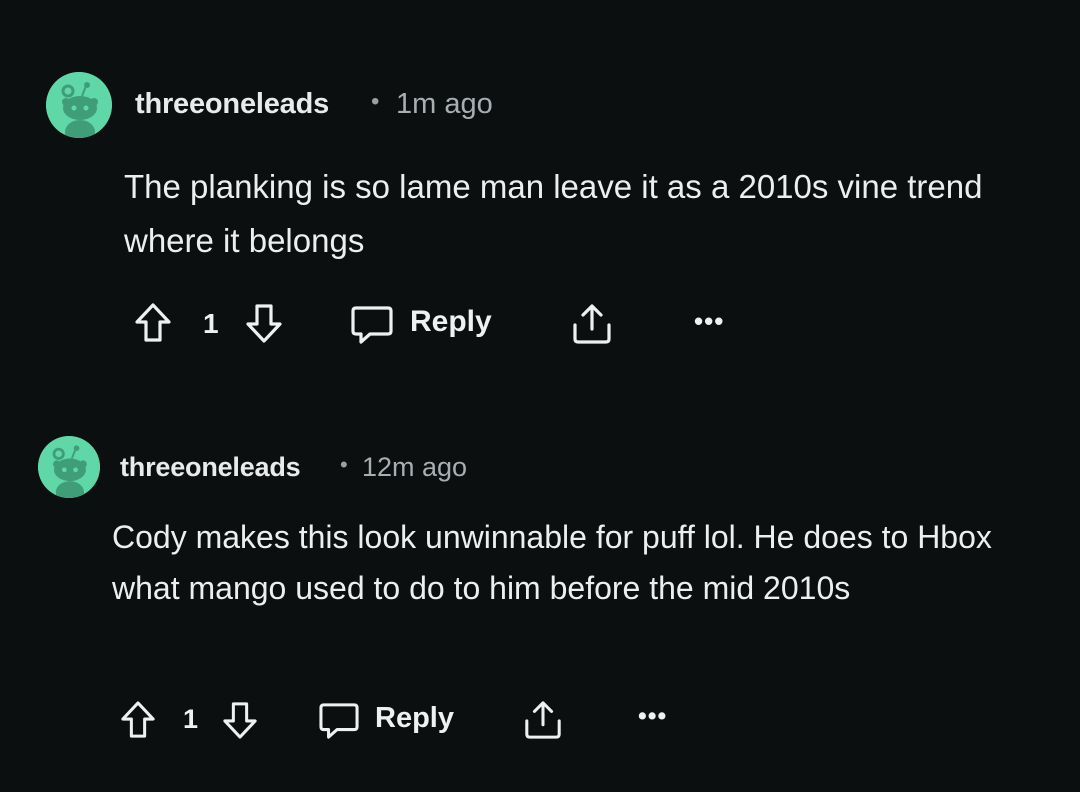 The image size is (1080, 792). Describe the element at coordinates (415, 467) in the screenshot. I see `timestamp: 12m ago` at that location.